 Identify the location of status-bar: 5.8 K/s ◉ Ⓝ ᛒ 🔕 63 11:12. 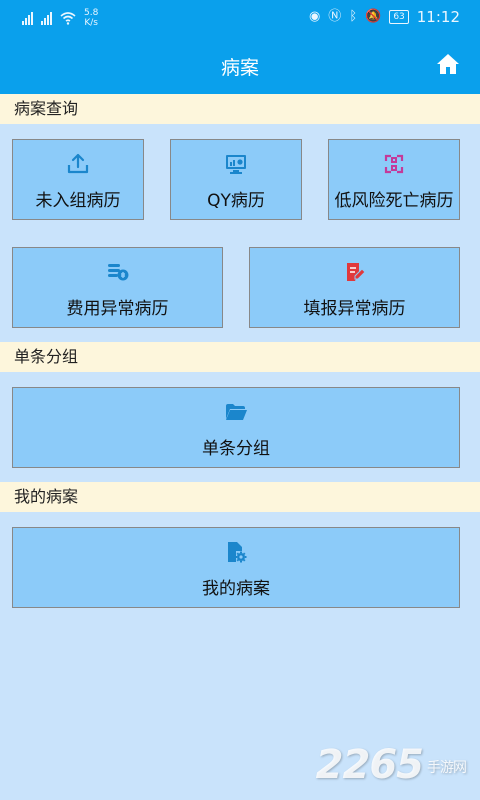
(240, 18).